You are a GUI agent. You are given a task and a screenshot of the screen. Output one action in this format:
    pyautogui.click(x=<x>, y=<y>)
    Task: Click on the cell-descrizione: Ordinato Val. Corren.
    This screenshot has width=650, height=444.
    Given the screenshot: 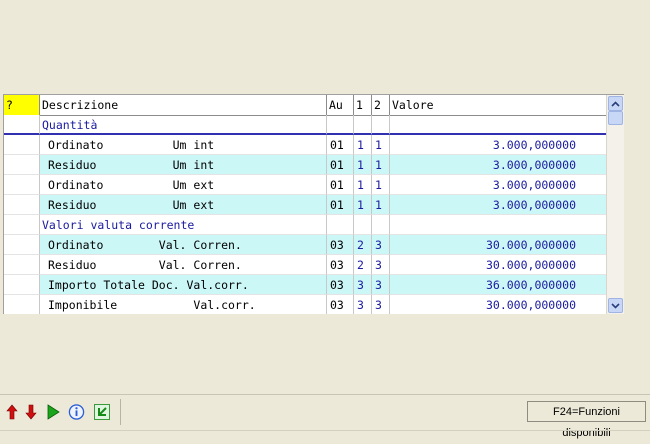 What is the action you would take?
    pyautogui.click(x=183, y=245)
    